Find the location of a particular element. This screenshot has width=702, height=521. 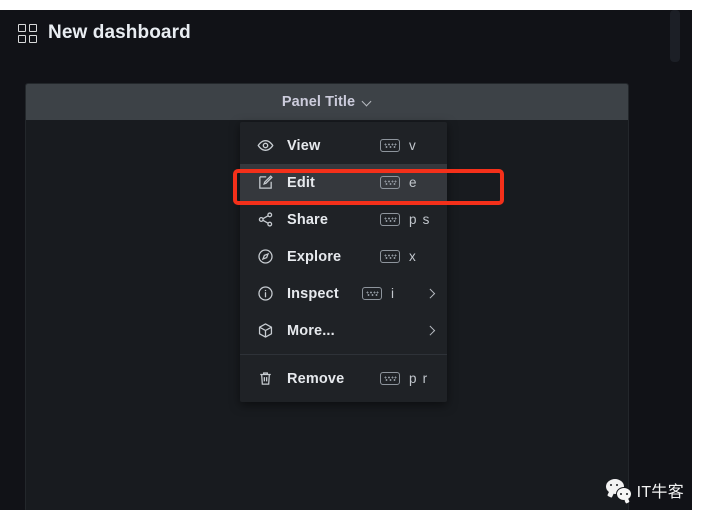

dashboard-title-group: New dashboard is located at coordinates (104, 33).